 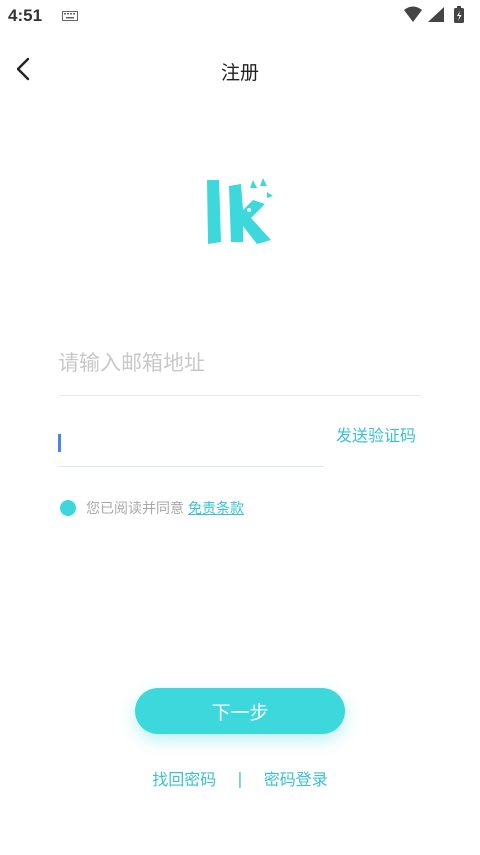 I want to click on agreement-radio, so click(x=68, y=508).